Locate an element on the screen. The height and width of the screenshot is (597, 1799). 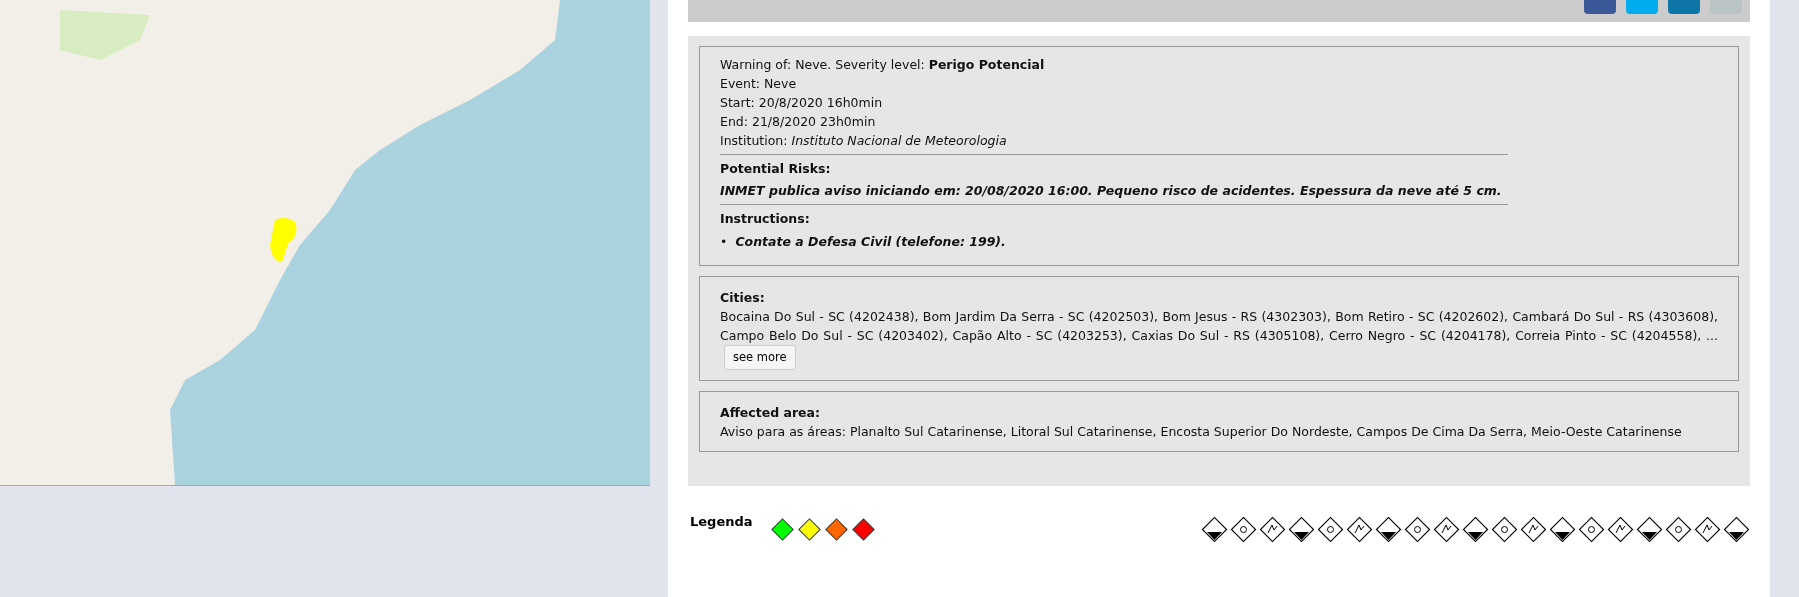
risks-title: Potential Risks: is located at coordinates (776, 169).